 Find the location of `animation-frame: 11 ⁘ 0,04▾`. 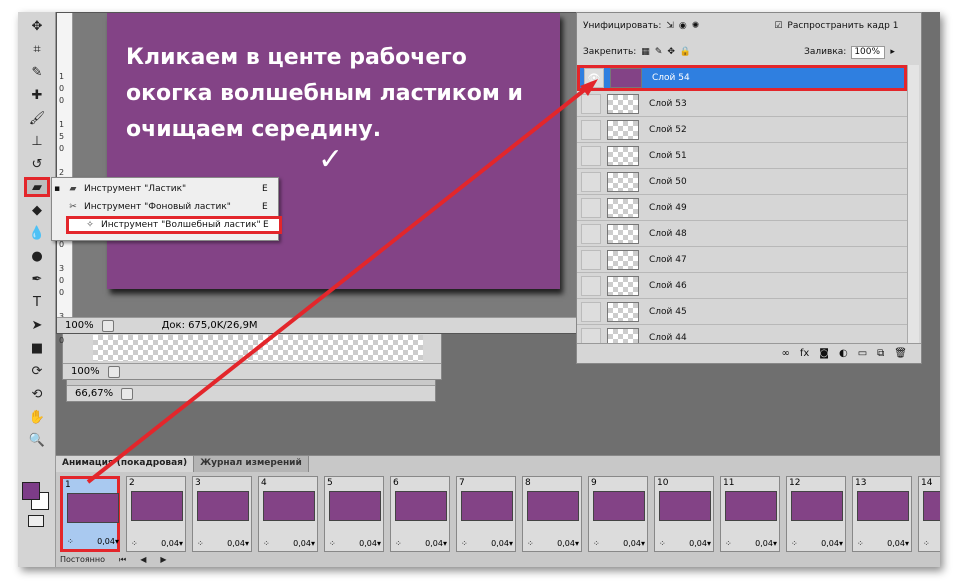

animation-frame: 11 ⁘ 0,04▾ is located at coordinates (750, 514).